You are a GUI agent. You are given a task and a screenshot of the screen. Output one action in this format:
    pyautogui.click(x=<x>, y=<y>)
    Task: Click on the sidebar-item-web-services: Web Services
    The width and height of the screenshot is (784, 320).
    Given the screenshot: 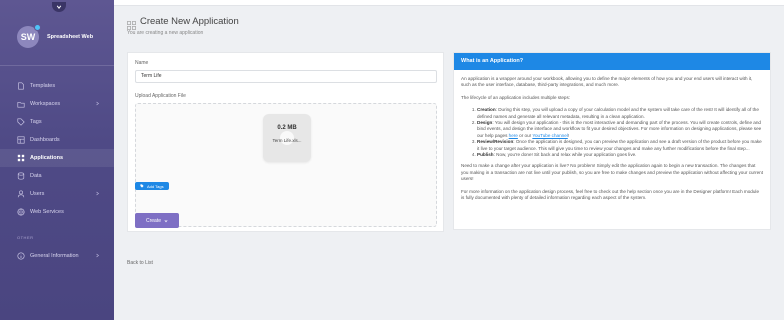 What is the action you would take?
    pyautogui.click(x=57, y=212)
    